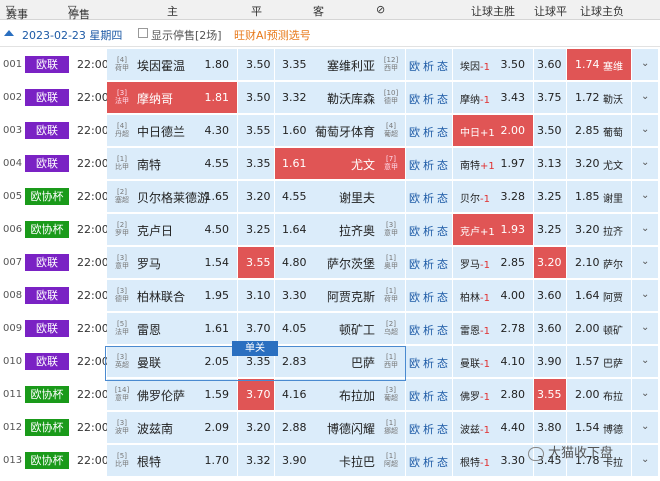 The width and height of the screenshot is (660, 481). I want to click on ai-prediction-link: 旺财AI预测选号, so click(272, 35).